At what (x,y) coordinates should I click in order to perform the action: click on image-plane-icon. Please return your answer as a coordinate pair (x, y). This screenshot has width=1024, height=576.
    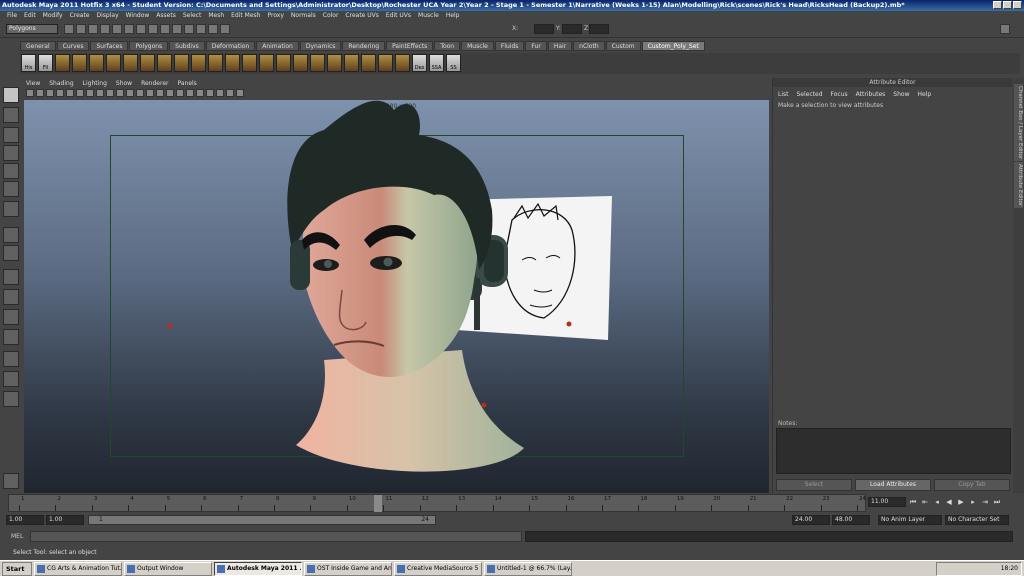
    Looking at the image, I should click on (60, 93).